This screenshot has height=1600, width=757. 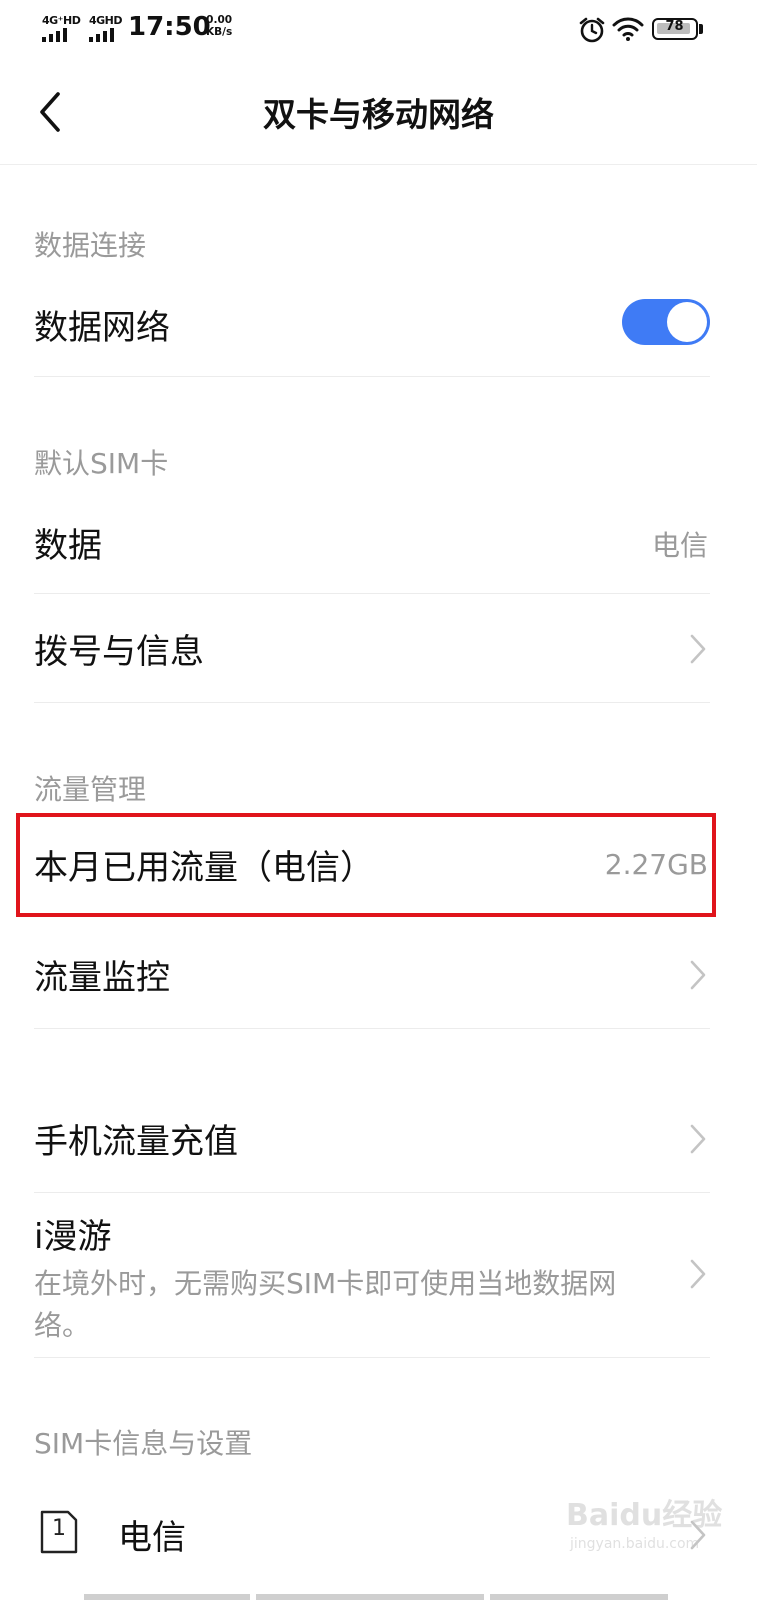 What do you see at coordinates (73, 1237) in the screenshot?
I see `roaming-label: i漫游` at bounding box center [73, 1237].